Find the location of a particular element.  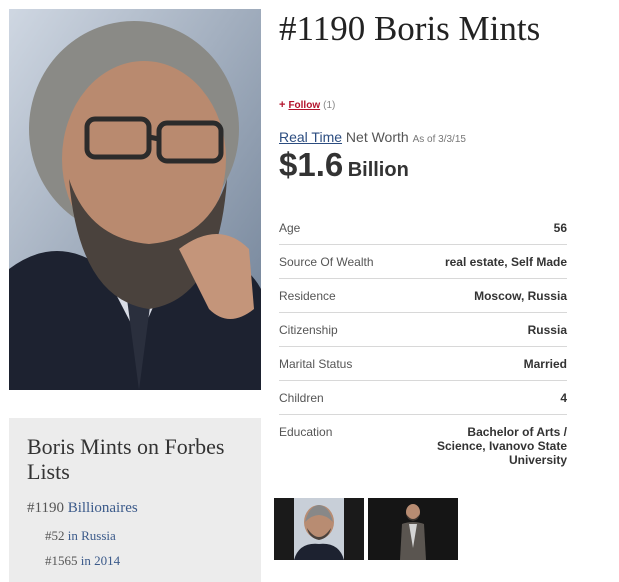

realtime-link: Real Time is located at coordinates (310, 137).